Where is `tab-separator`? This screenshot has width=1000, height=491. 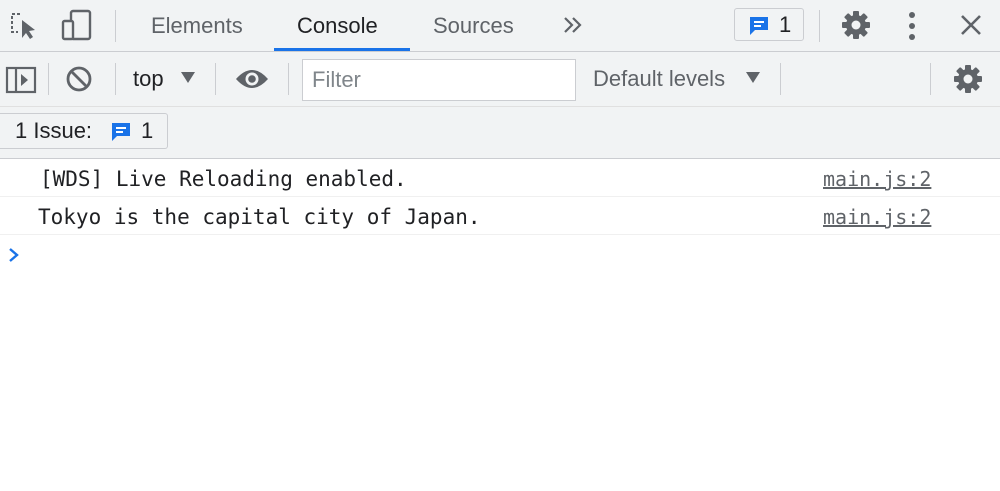 tab-separator is located at coordinates (115, 26).